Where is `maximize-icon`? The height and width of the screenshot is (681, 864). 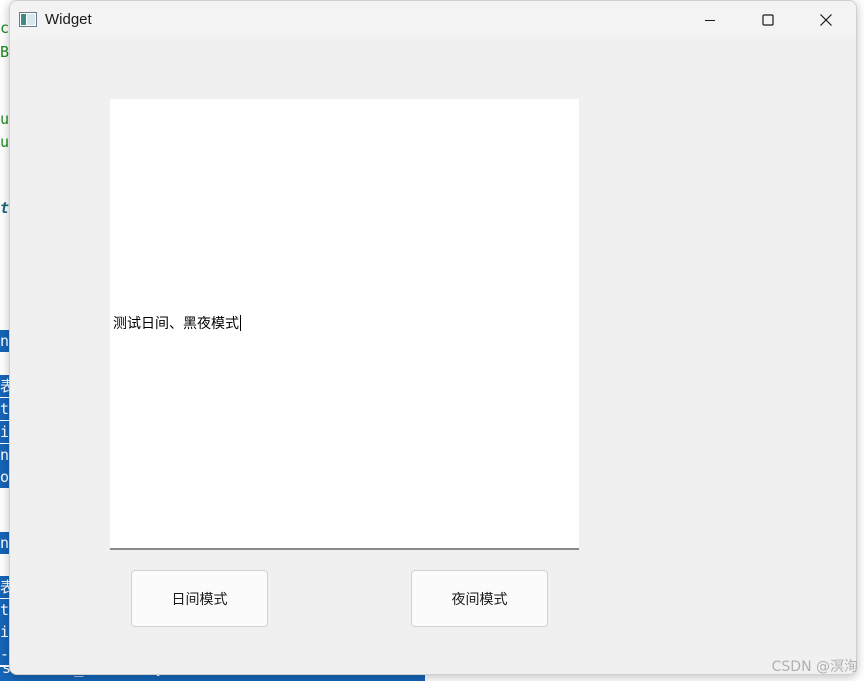
maximize-icon is located at coordinates (768, 20).